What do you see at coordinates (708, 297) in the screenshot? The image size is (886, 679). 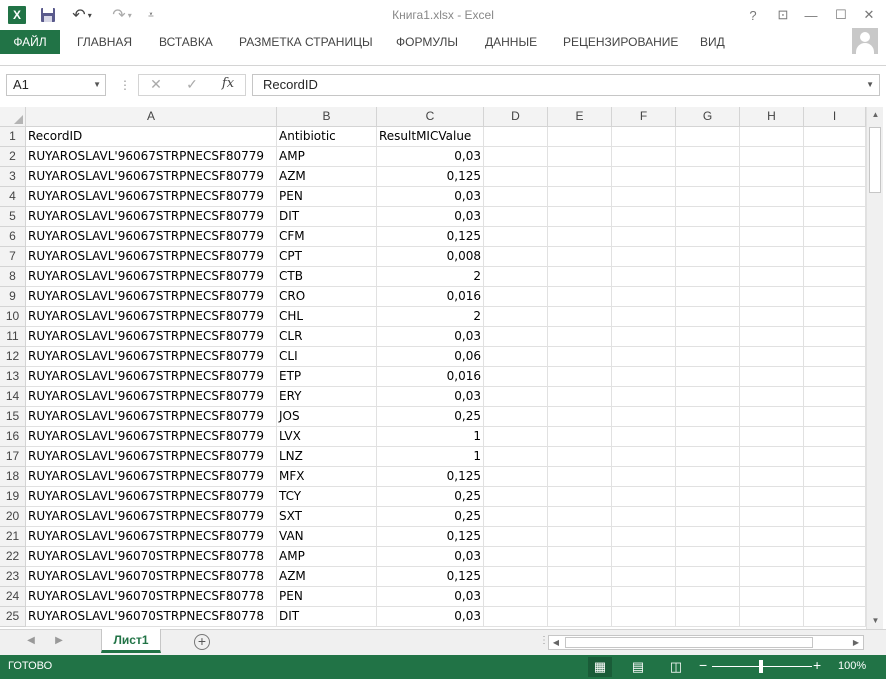 I see `cell-g9` at bounding box center [708, 297].